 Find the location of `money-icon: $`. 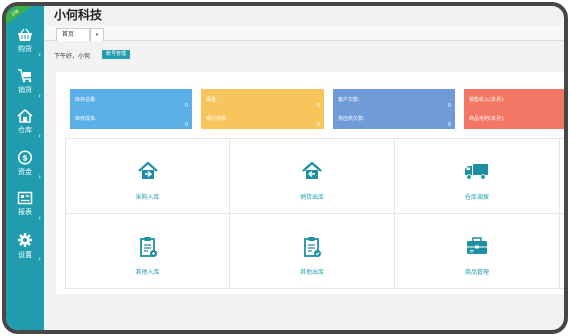

money-icon: $ is located at coordinates (25, 157).